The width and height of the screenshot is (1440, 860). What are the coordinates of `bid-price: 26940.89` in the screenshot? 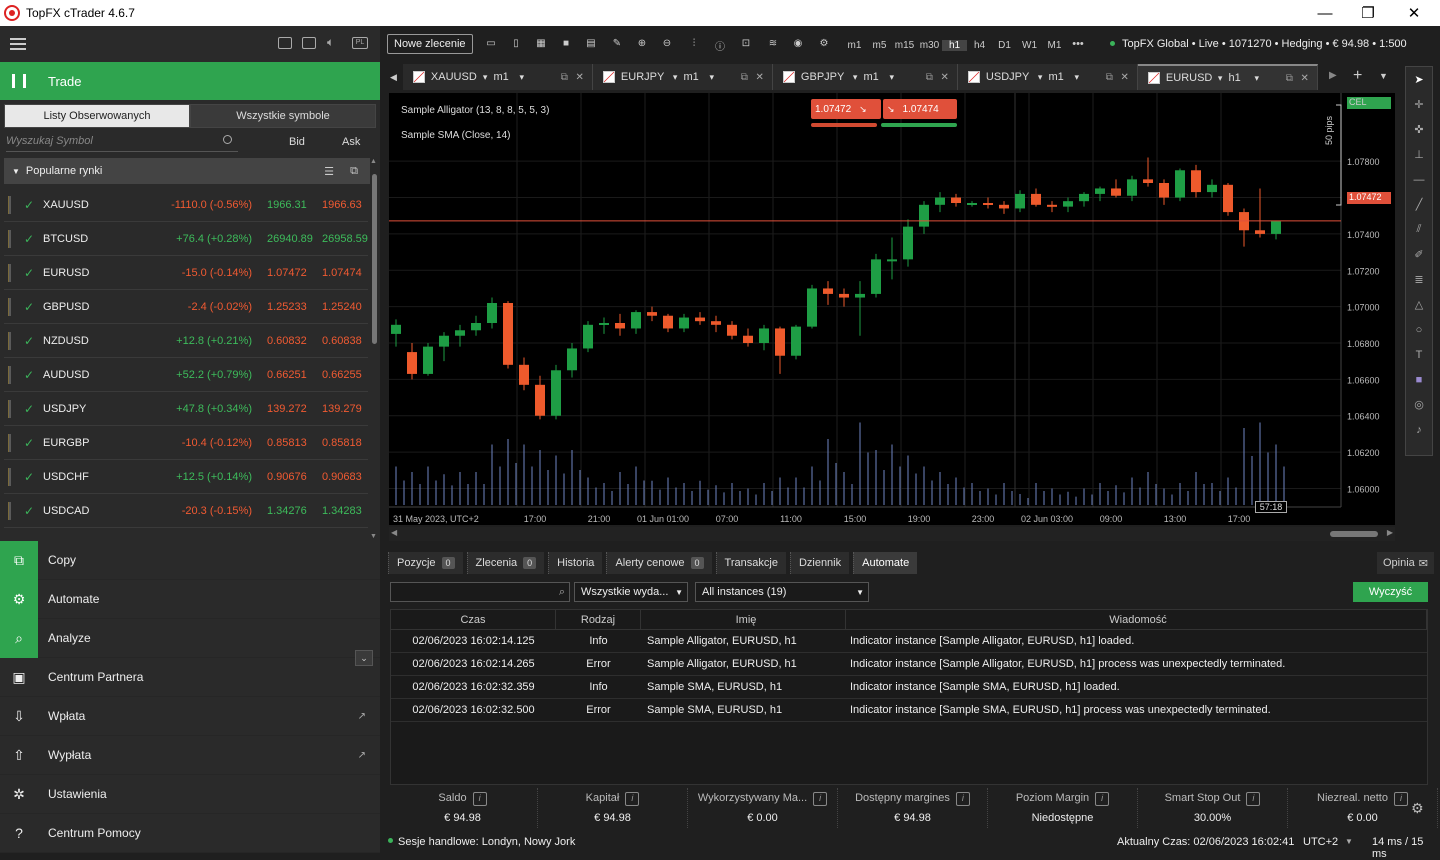 It's located at (290, 239).